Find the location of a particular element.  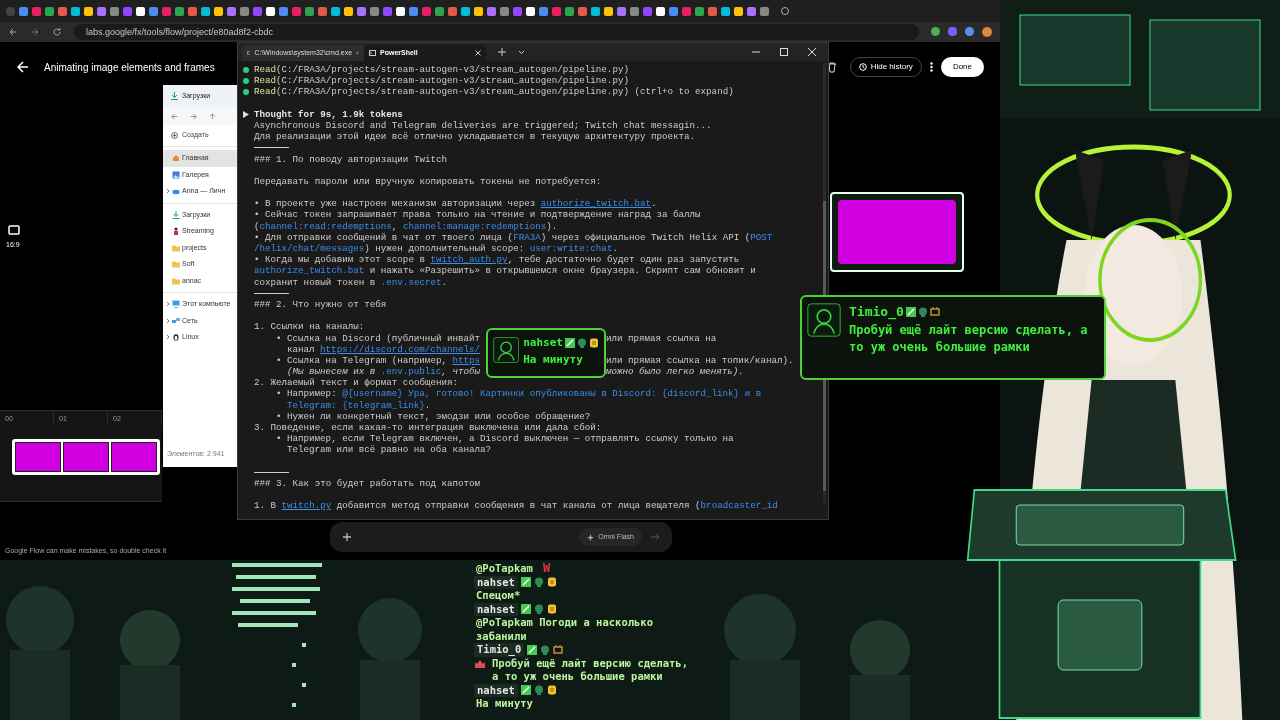

chat-message: @PoTapkam is located at coordinates (504, 569).